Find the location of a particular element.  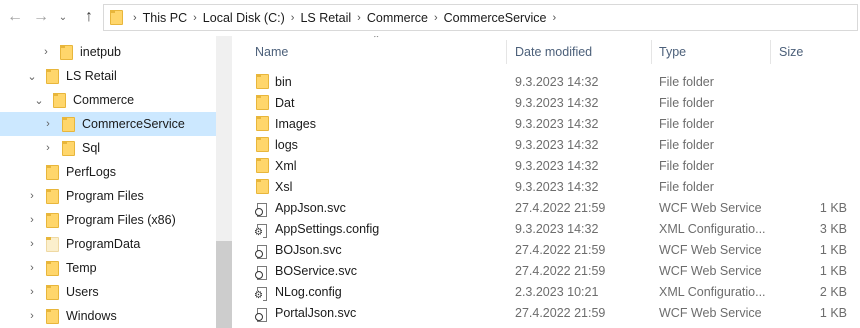

forward-button: → is located at coordinates (41, 17).